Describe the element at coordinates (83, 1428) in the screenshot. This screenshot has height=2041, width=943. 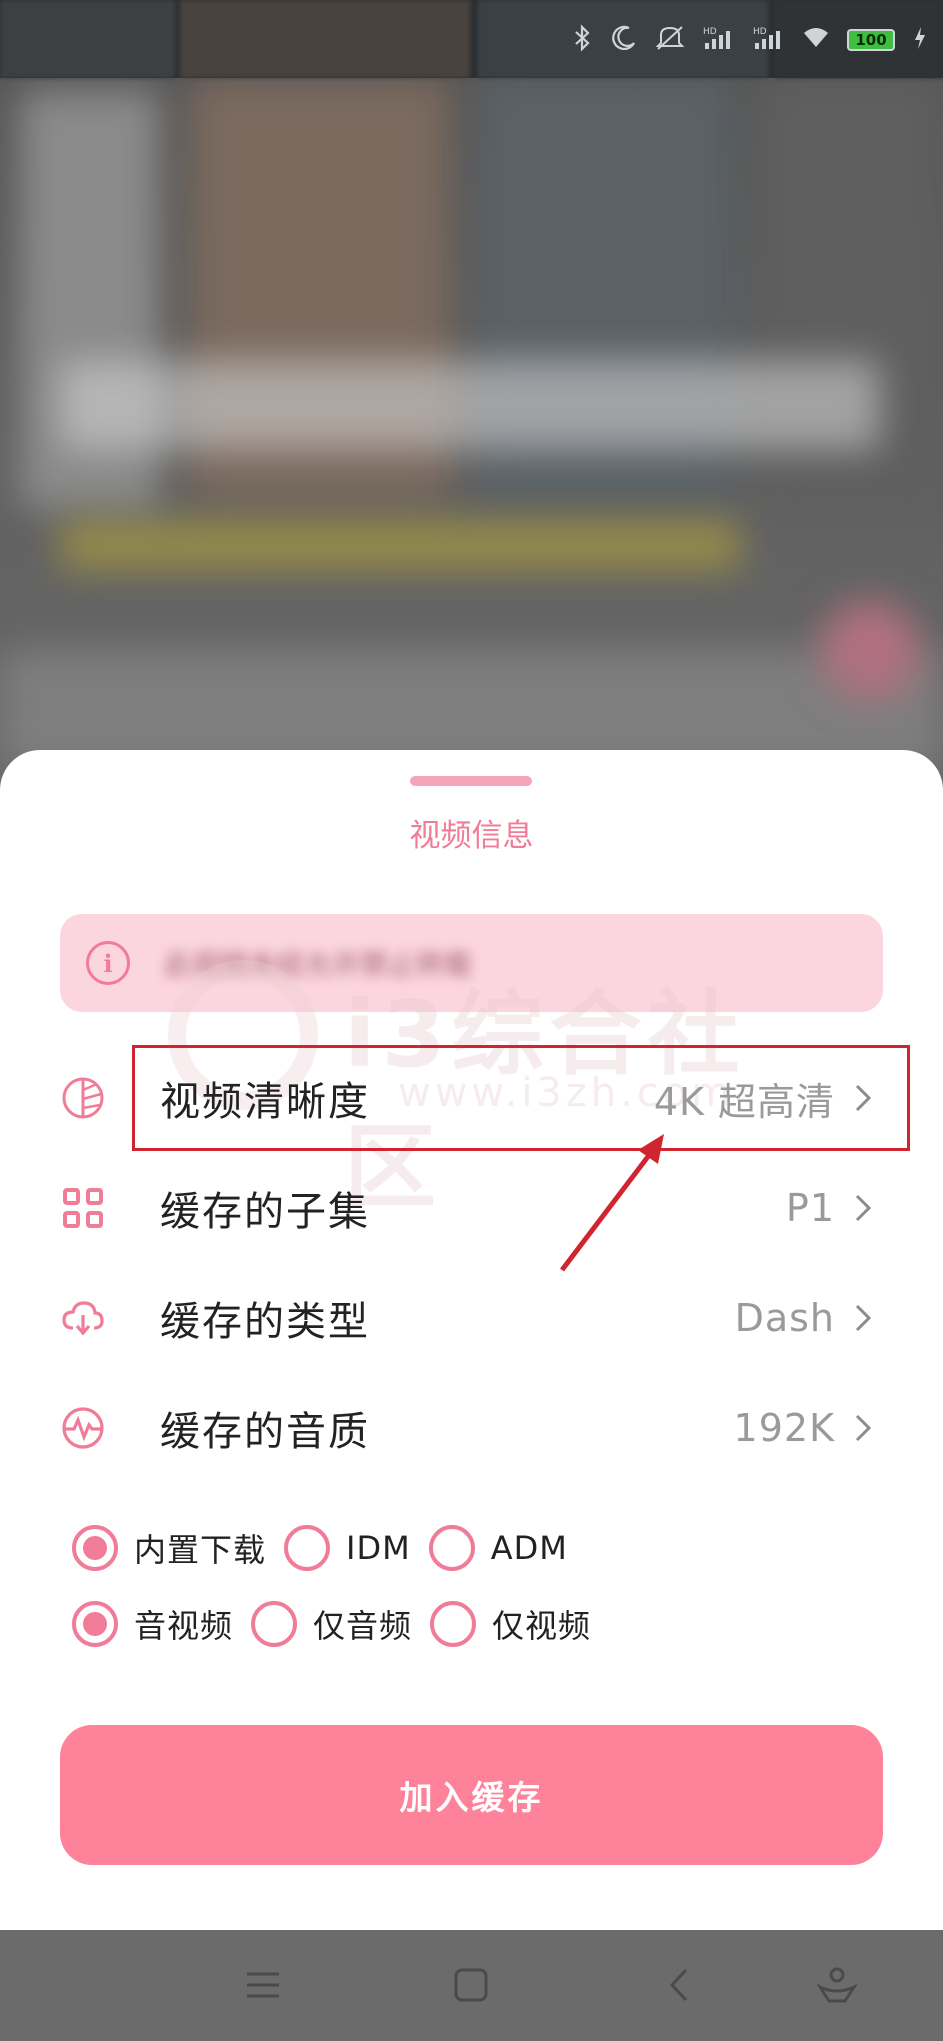
I see `audio-wave-icon` at that location.